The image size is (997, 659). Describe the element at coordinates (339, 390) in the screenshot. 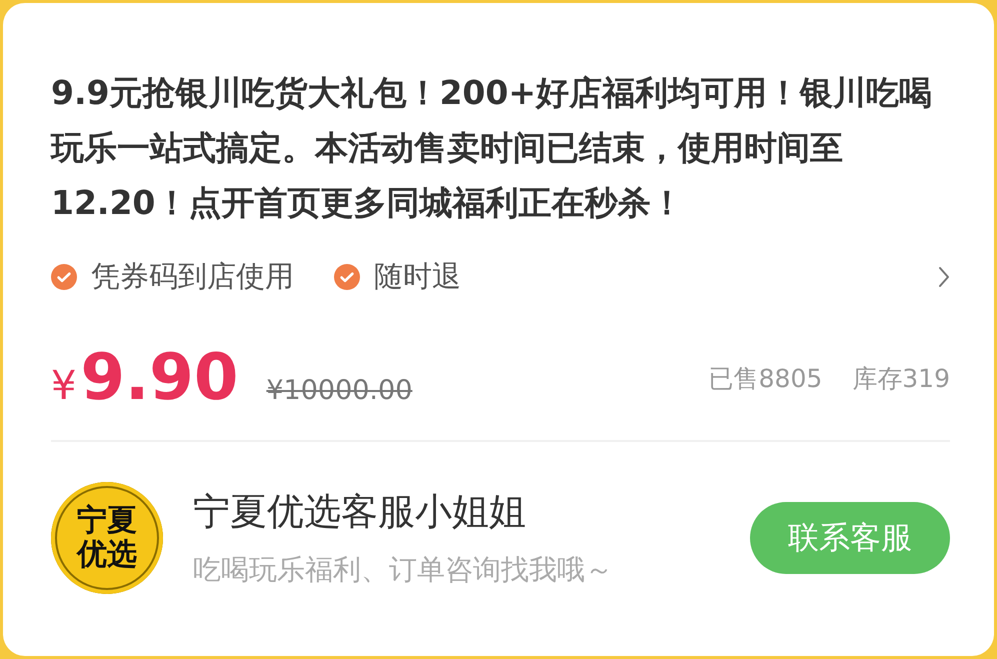

I see `original-price: ¥10000.00` at that location.